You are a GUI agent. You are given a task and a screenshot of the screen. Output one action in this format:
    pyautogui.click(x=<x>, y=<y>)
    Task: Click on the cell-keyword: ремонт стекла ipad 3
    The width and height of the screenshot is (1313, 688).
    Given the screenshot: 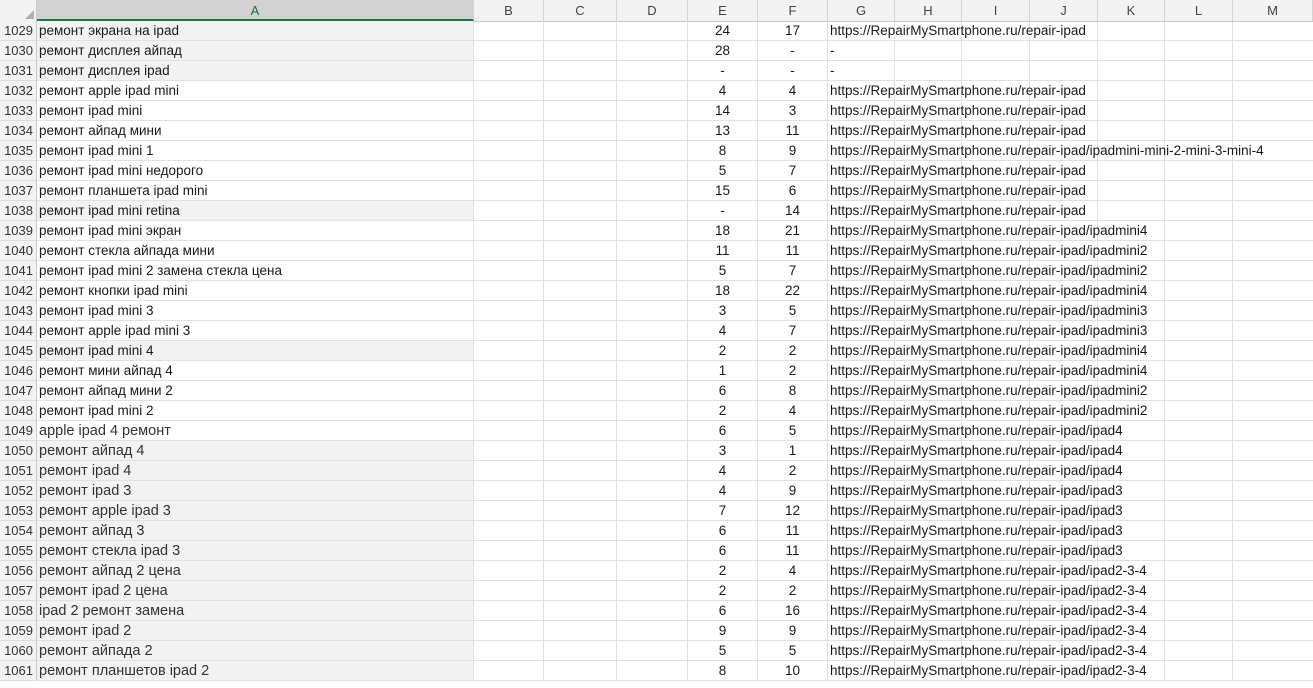 What is the action you would take?
    pyautogui.click(x=255, y=551)
    